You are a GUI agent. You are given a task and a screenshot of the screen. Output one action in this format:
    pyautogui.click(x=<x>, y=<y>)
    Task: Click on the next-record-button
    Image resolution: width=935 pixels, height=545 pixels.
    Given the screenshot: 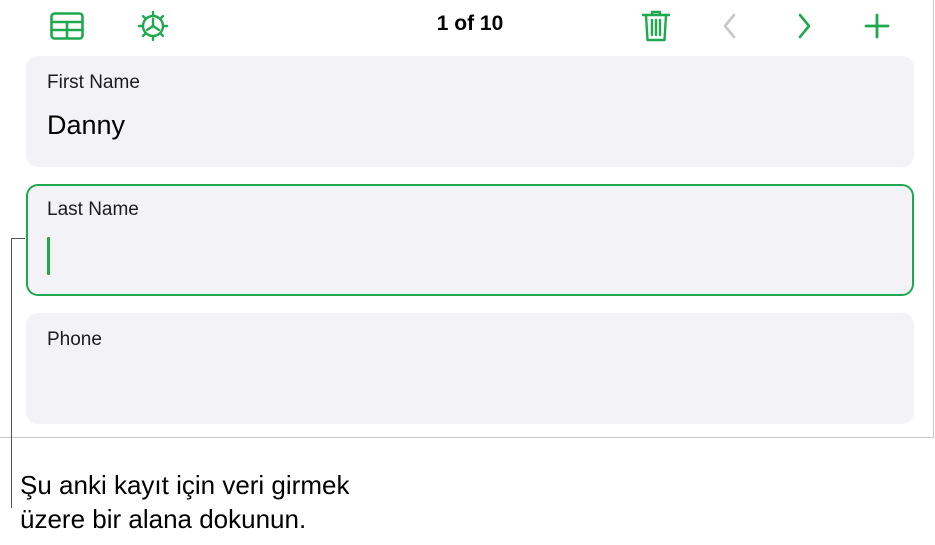 What is the action you would take?
    pyautogui.click(x=804, y=26)
    